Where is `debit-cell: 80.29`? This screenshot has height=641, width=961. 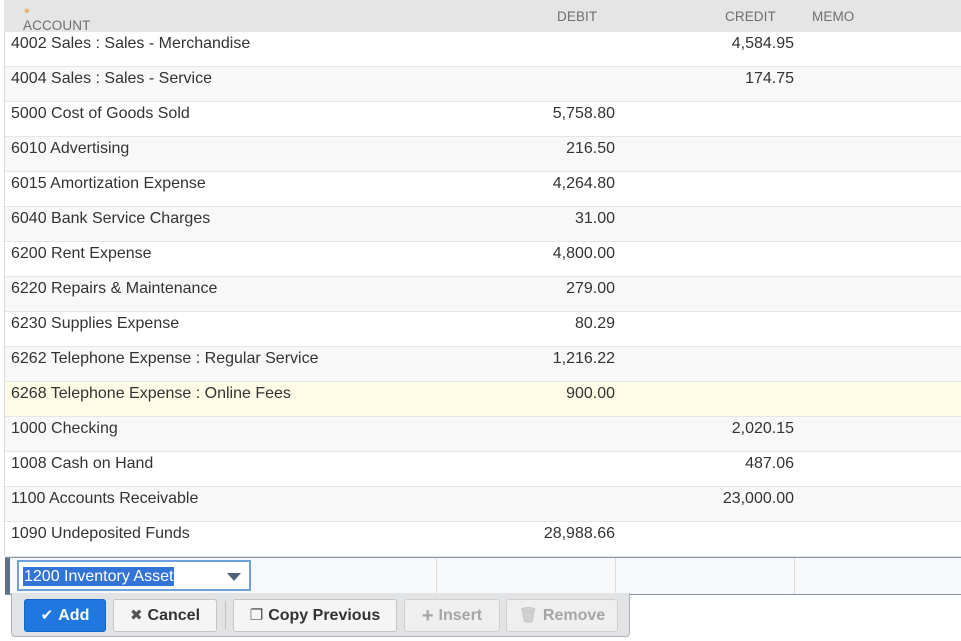
debit-cell: 80.29 is located at coordinates (595, 324).